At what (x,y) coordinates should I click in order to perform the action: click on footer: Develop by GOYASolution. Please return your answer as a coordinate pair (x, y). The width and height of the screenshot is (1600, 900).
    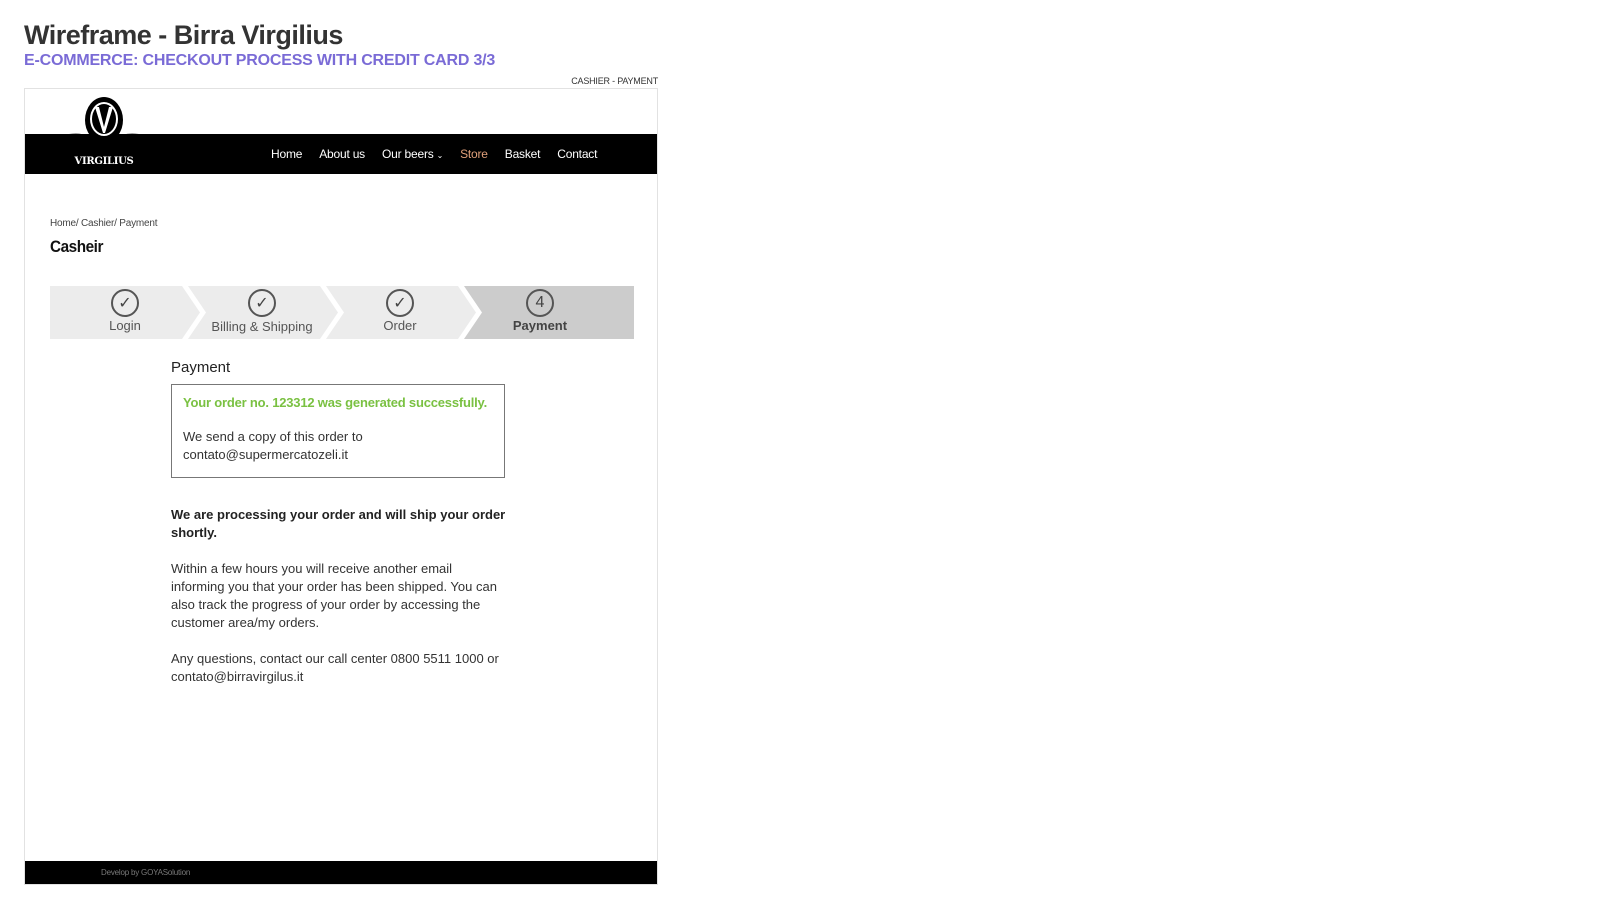
    Looking at the image, I should click on (341, 872).